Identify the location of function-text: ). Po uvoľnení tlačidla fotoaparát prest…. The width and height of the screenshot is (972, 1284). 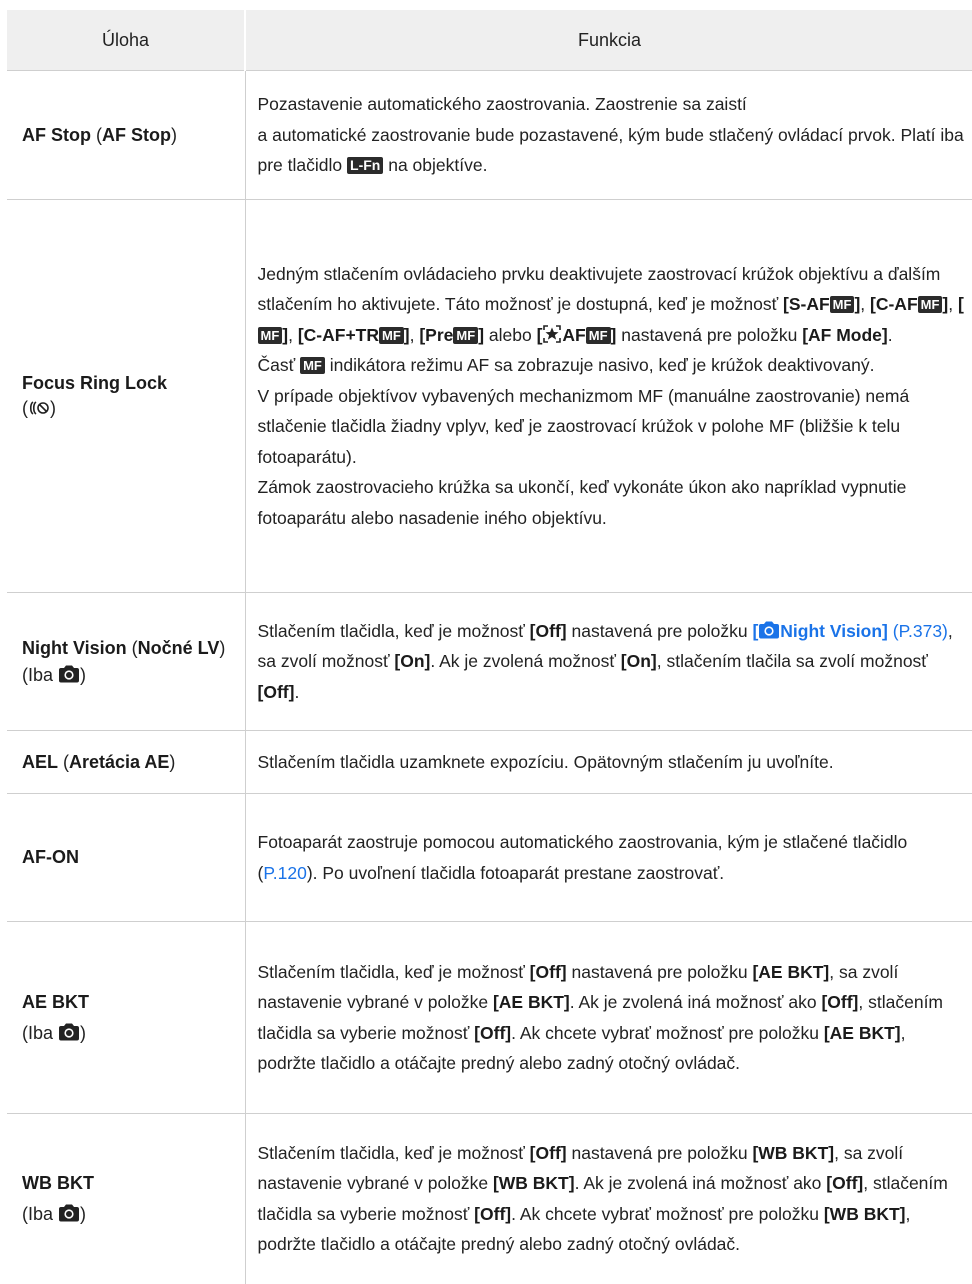
(515, 872).